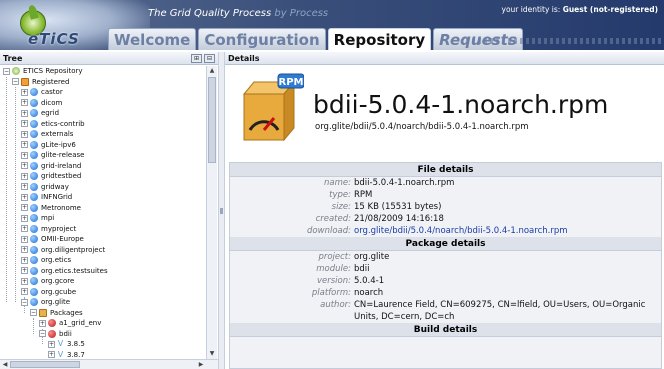  I want to click on tree-project-item: + mpi, so click(37, 218).